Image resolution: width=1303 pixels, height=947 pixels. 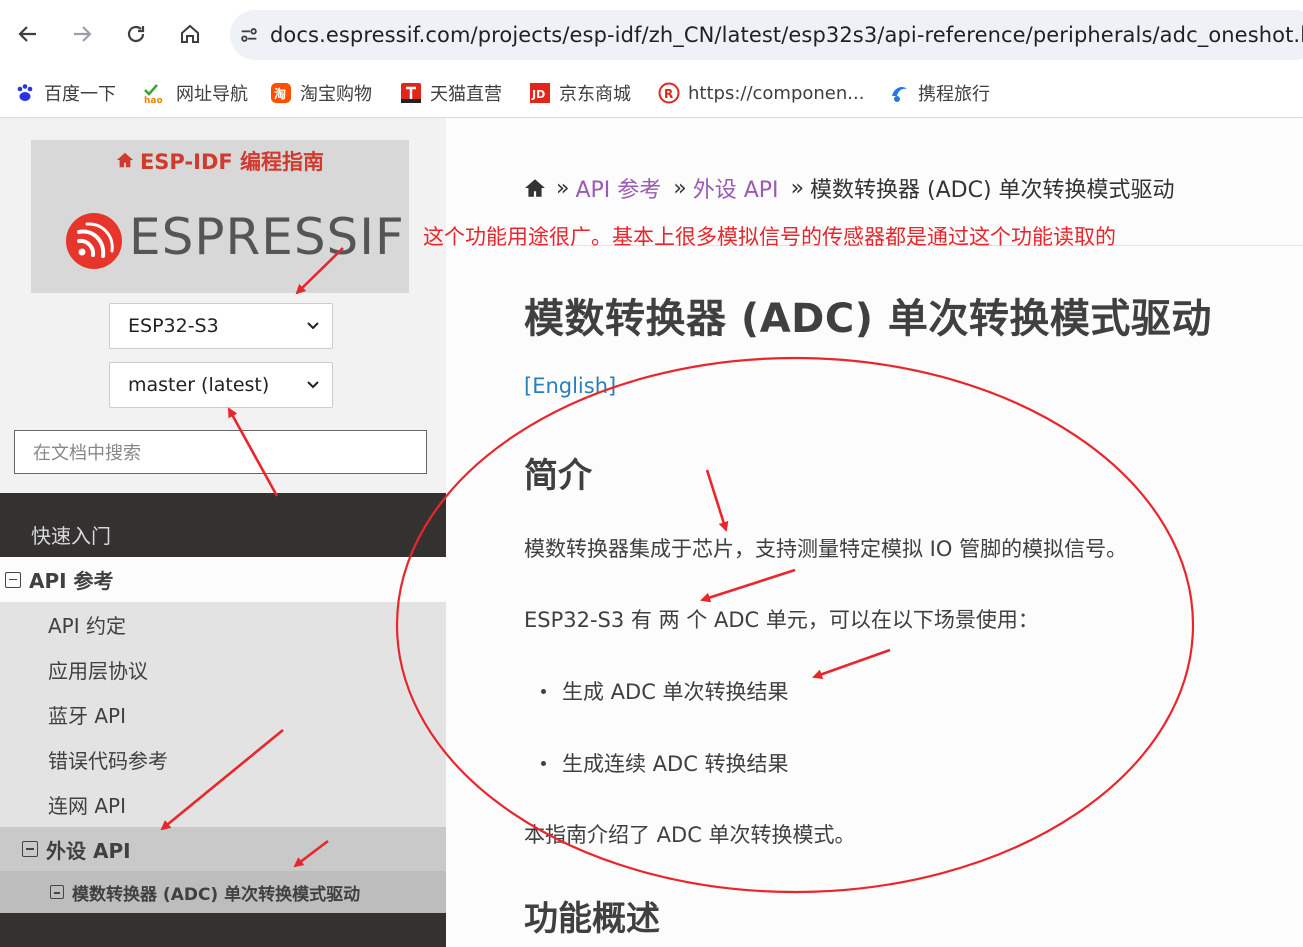 I want to click on nav-item-label: 外设 API, so click(x=88, y=850).